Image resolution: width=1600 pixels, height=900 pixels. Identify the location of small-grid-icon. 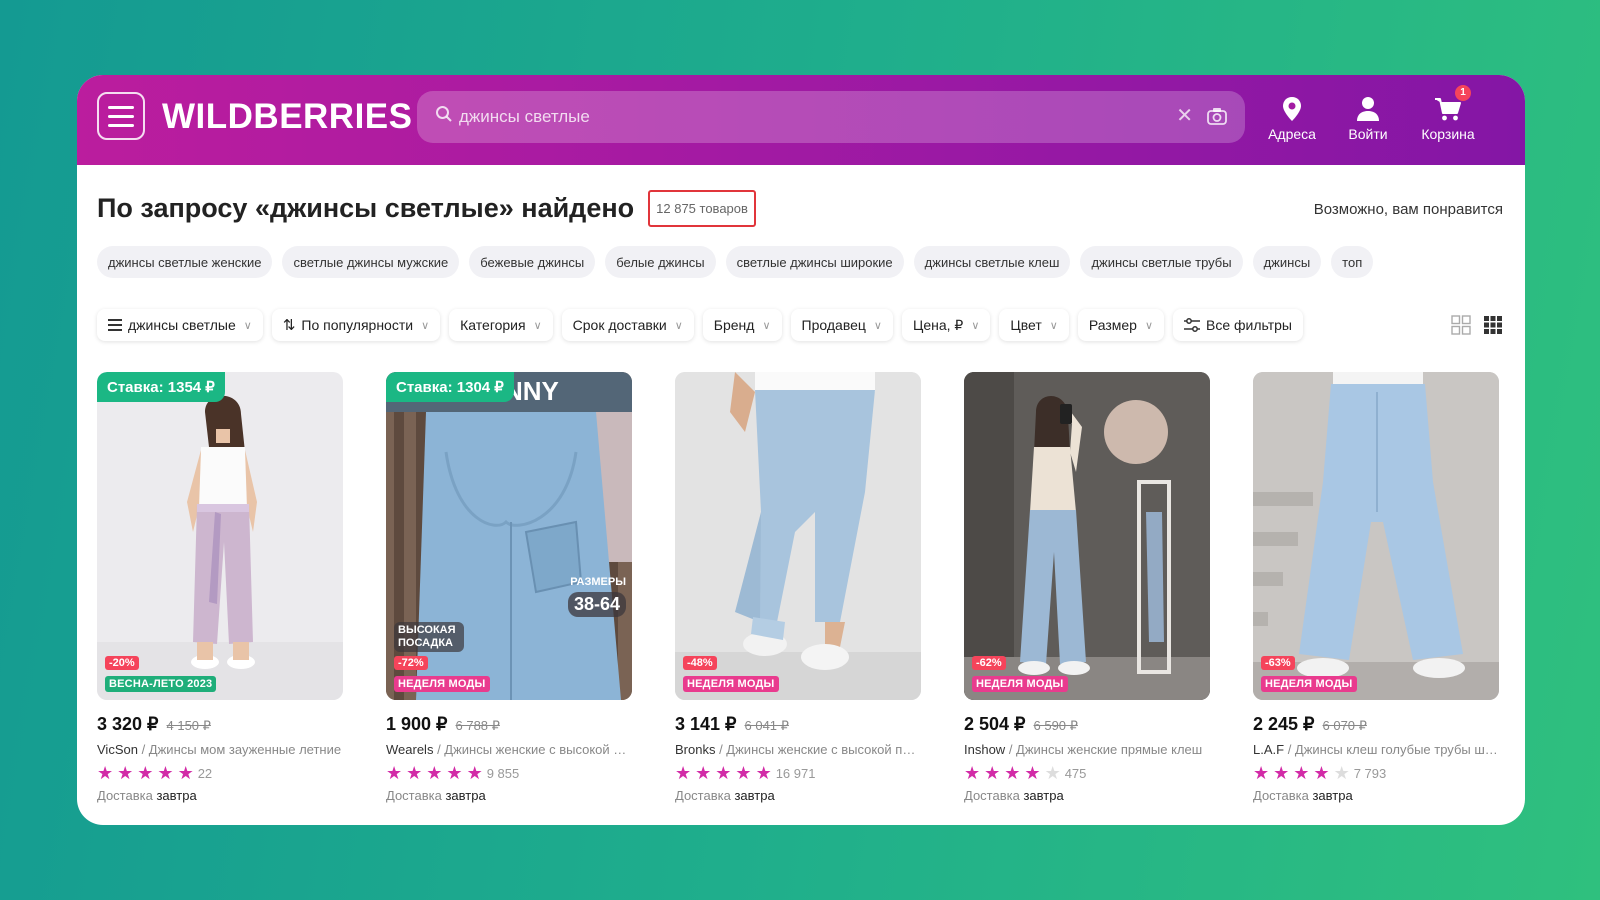
(1493, 325).